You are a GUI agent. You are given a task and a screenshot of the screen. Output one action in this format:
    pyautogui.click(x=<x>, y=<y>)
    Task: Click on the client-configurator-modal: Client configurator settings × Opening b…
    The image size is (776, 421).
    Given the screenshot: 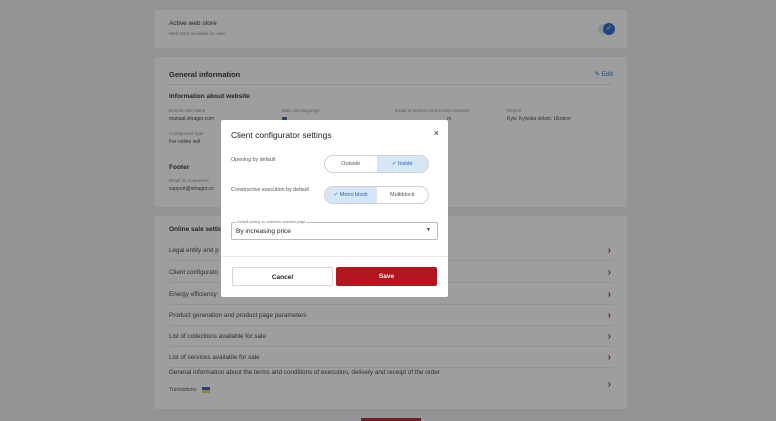 What is the action you would take?
    pyautogui.click(x=334, y=208)
    